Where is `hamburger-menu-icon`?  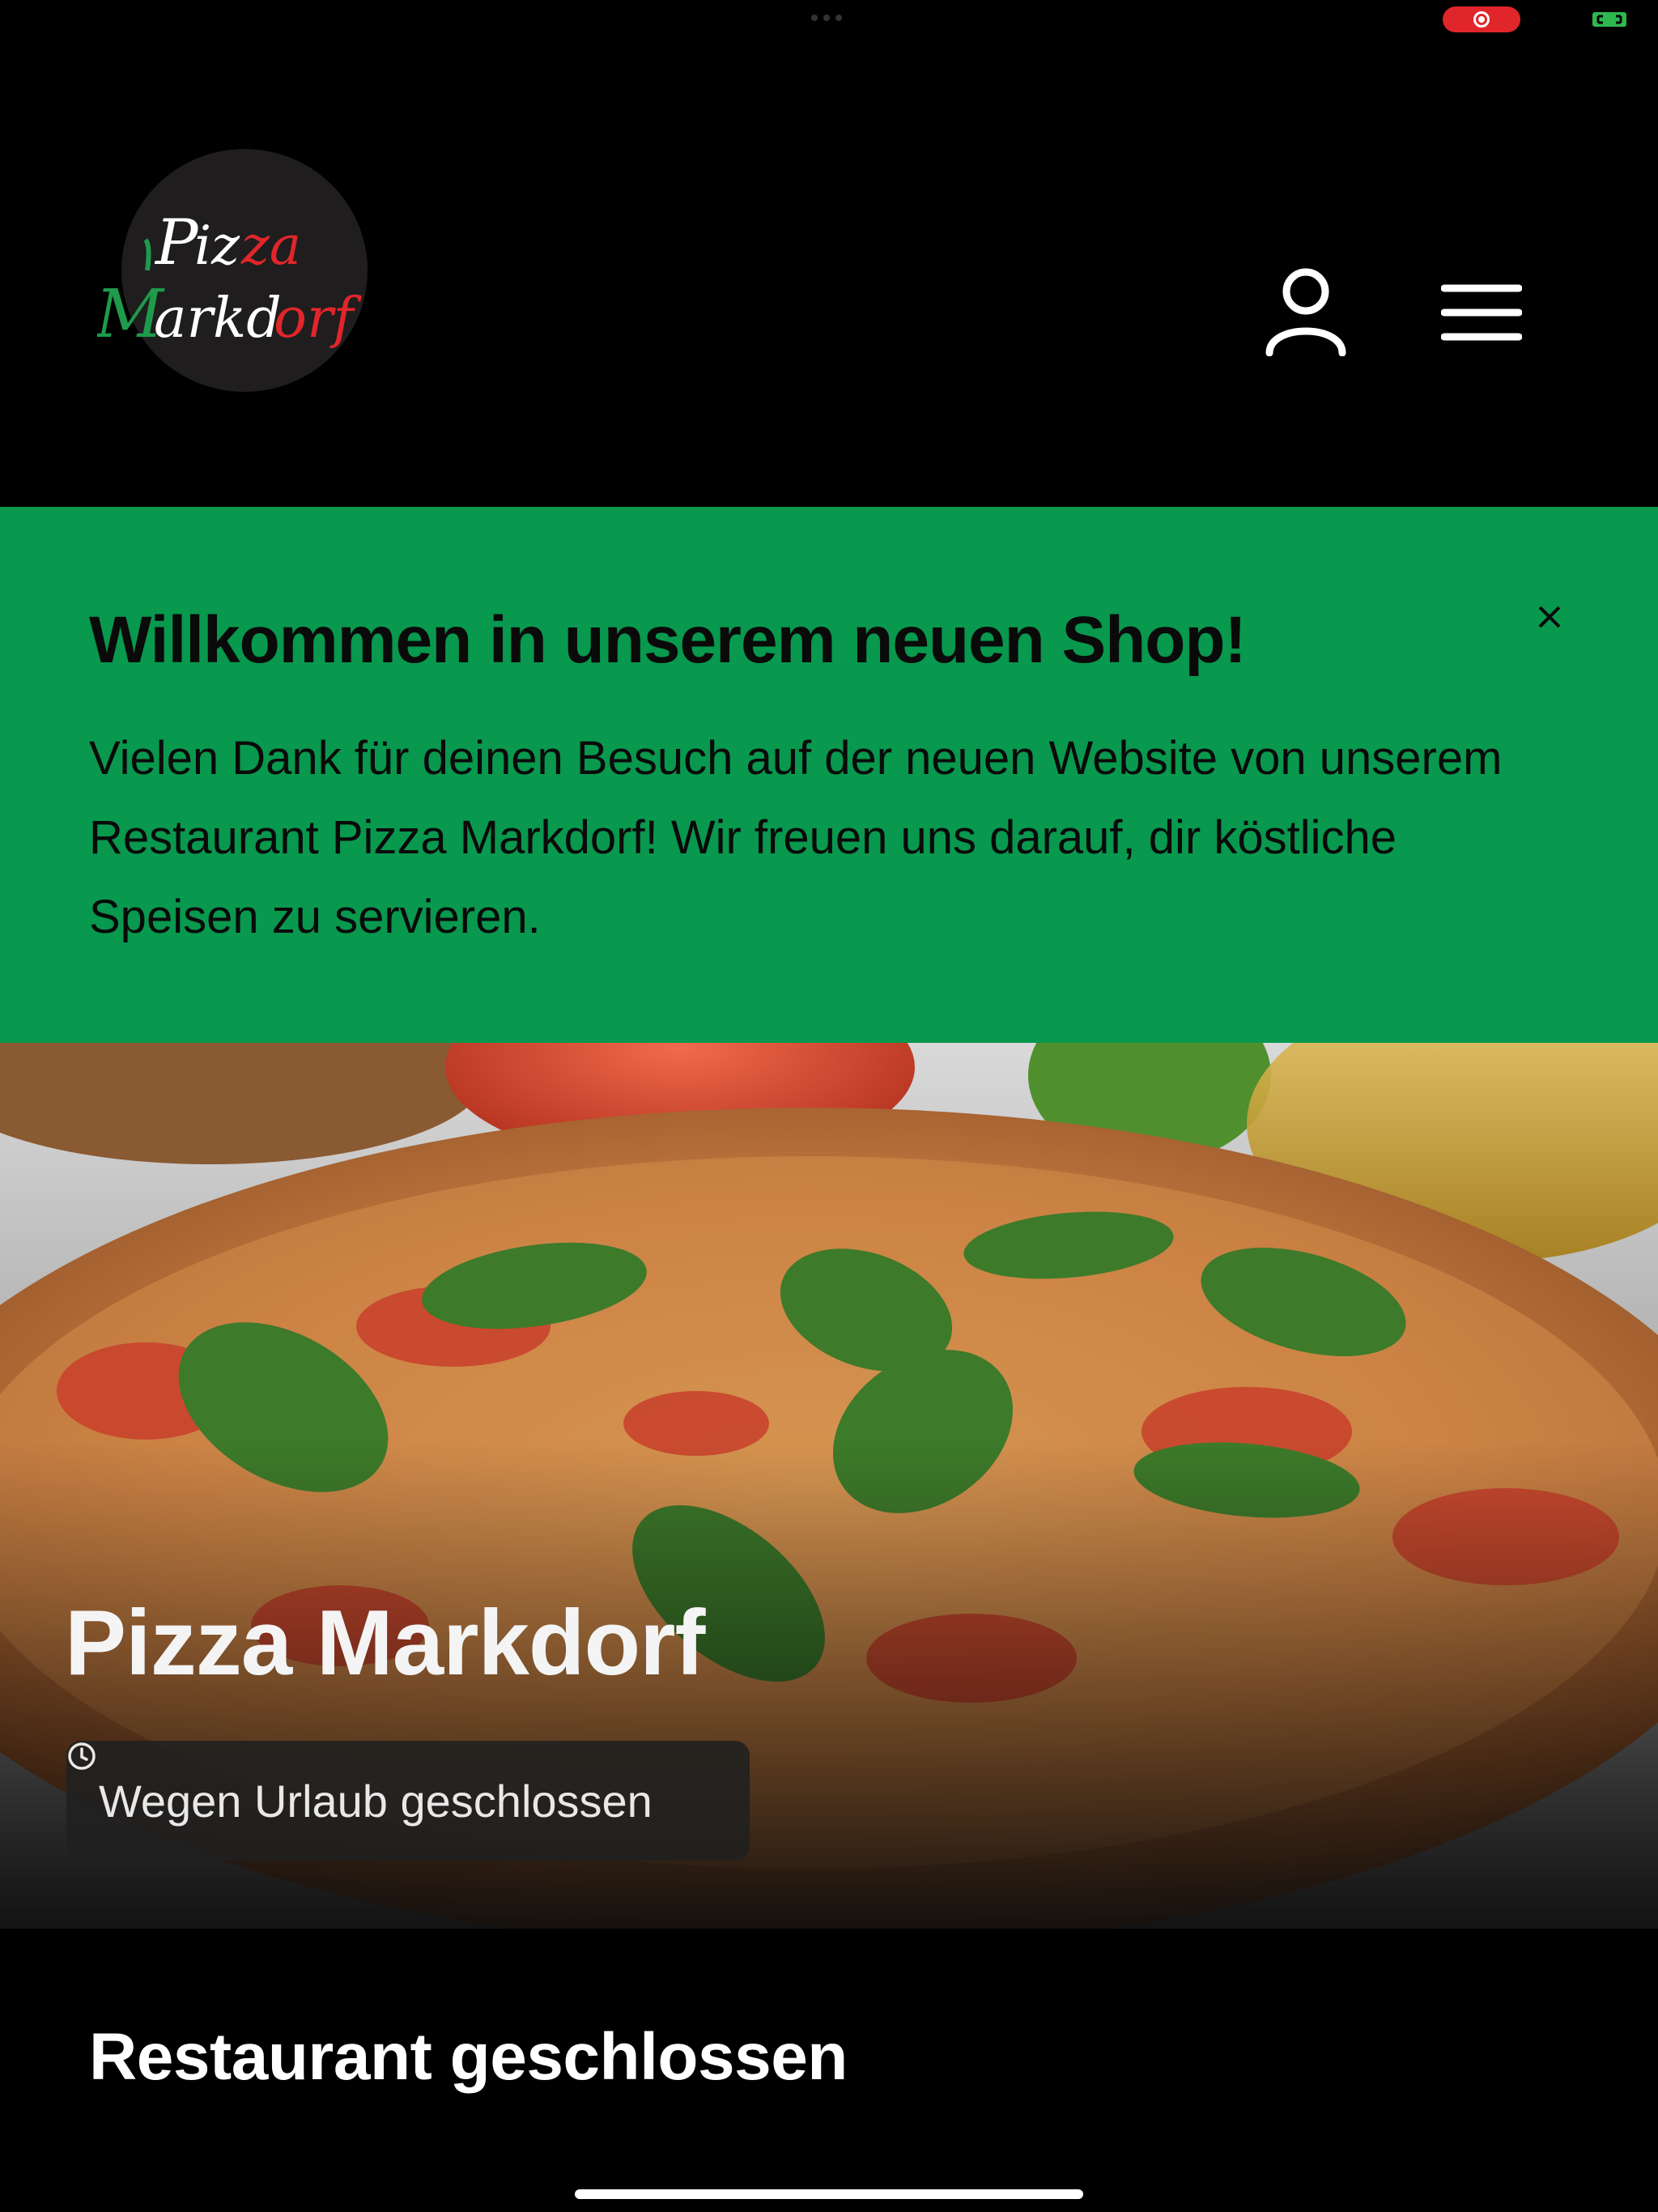
hamburger-menu-icon is located at coordinates (1481, 312).